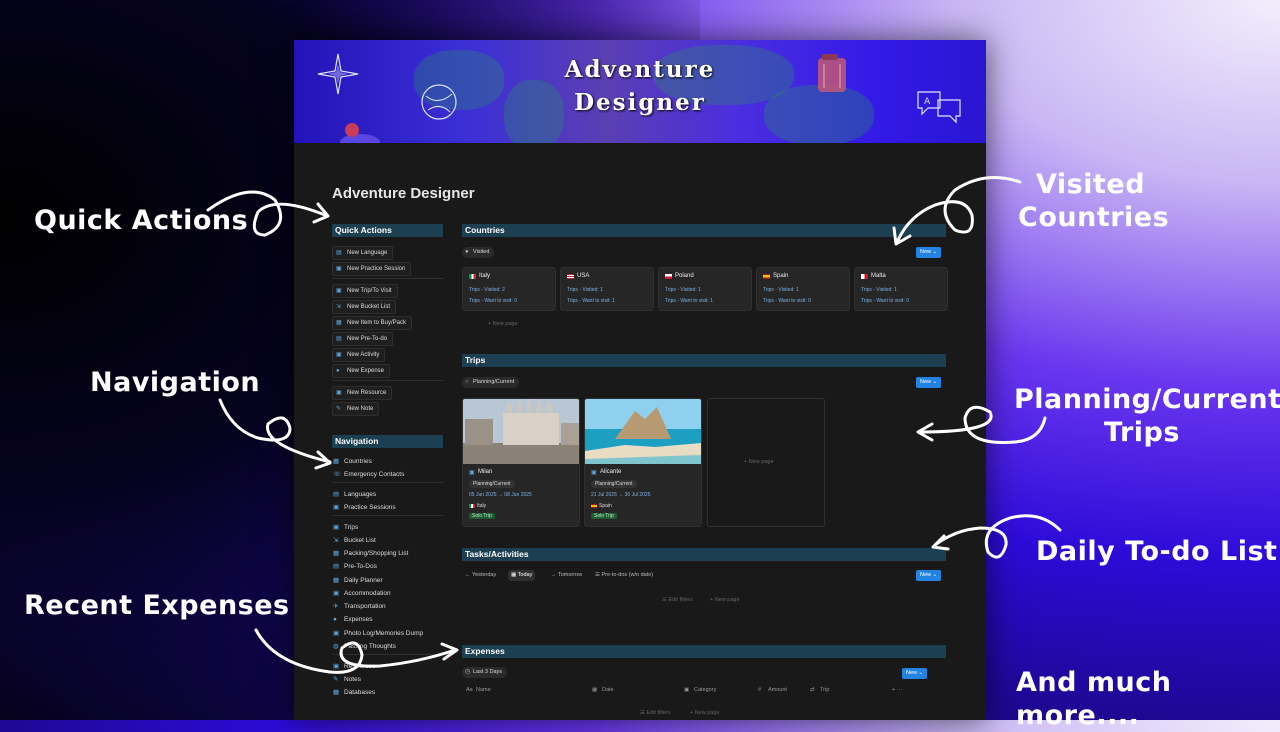 The width and height of the screenshot is (1280, 732). What do you see at coordinates (355, 651) in the screenshot?
I see `arrow-recent-expenses` at bounding box center [355, 651].